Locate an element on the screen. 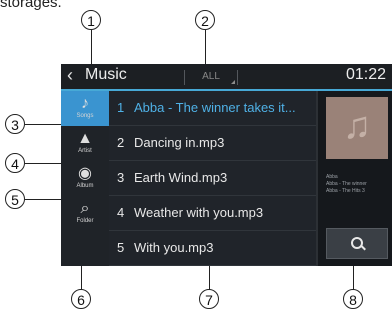 The width and height of the screenshot is (392, 310). filter-dropdown: ALL is located at coordinates (211, 77).